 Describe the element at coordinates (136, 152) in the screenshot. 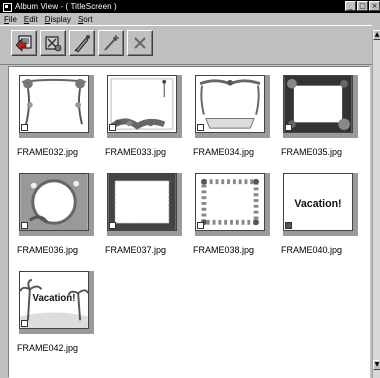

I see `thumbnail-filename: FRAME033.jpg` at that location.